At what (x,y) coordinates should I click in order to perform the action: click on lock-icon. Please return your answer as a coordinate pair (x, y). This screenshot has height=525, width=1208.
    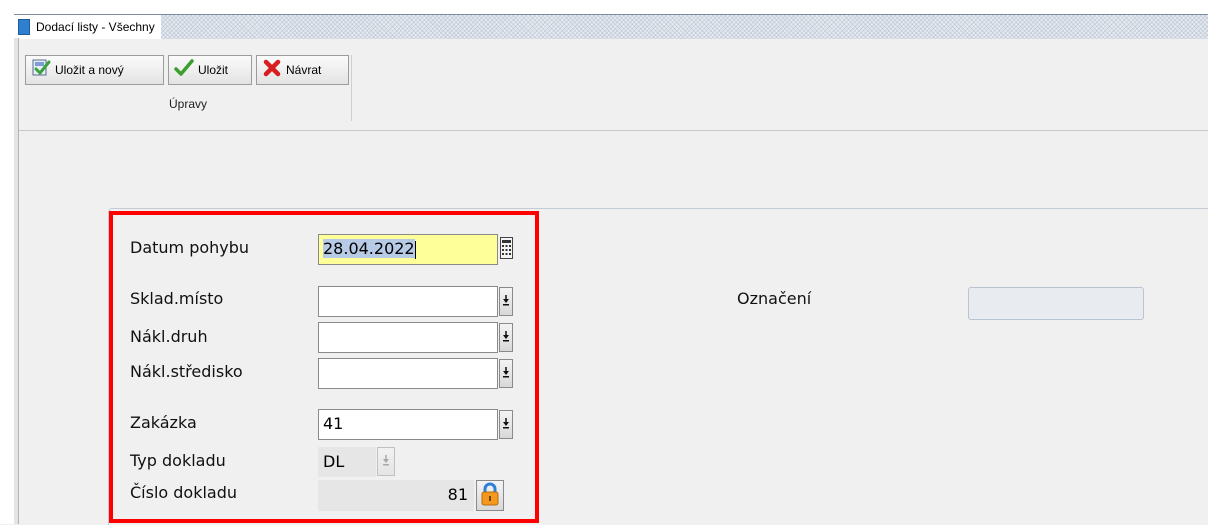
    Looking at the image, I should click on (490, 496).